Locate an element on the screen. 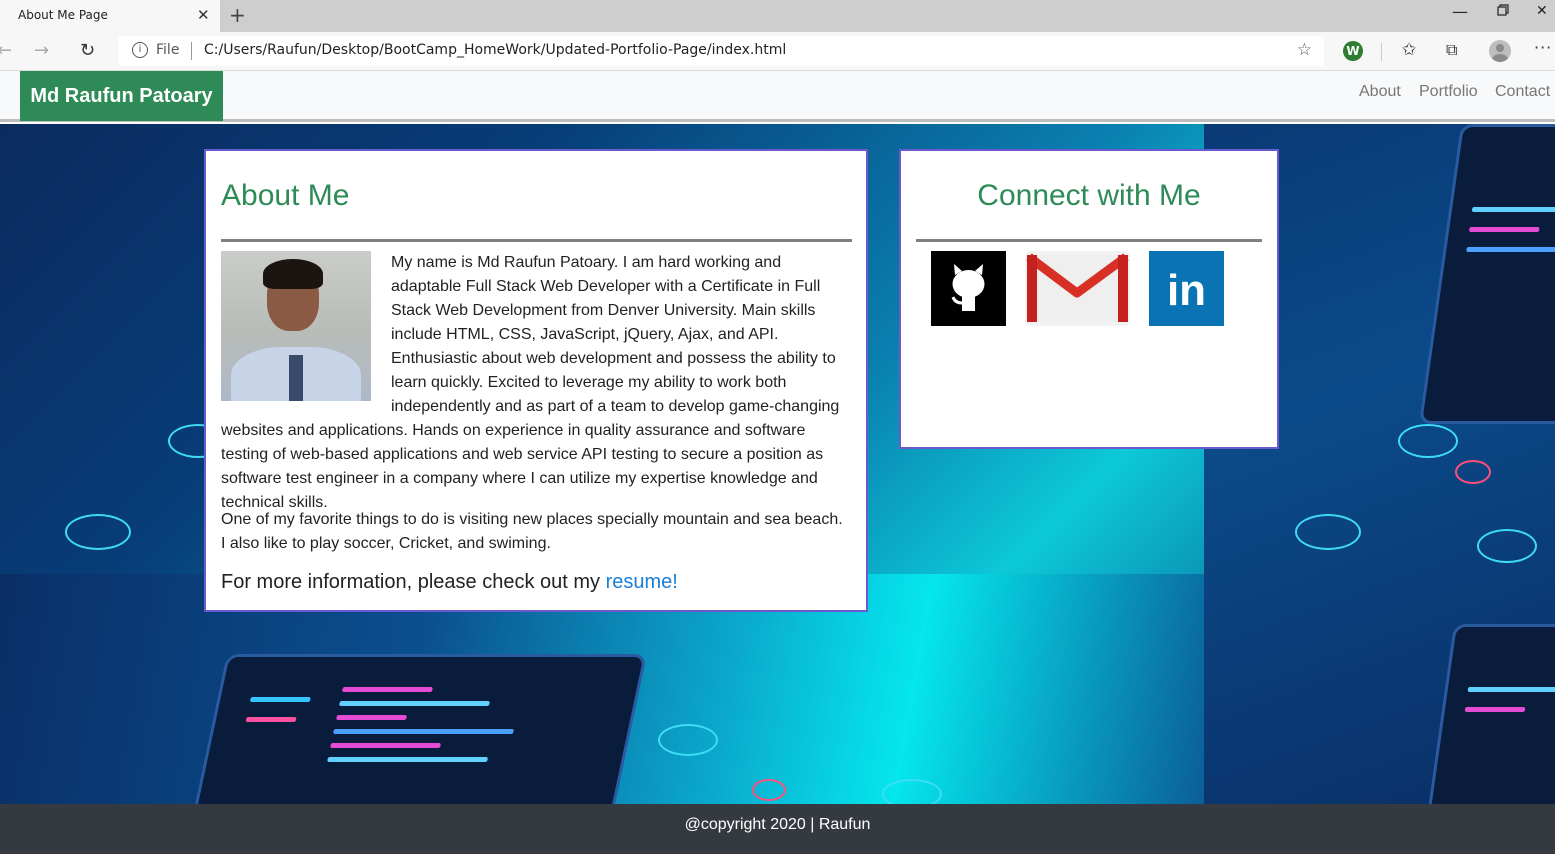 Image resolution: width=1555 pixels, height=854 pixels. connect-divider is located at coordinates (1089, 240).